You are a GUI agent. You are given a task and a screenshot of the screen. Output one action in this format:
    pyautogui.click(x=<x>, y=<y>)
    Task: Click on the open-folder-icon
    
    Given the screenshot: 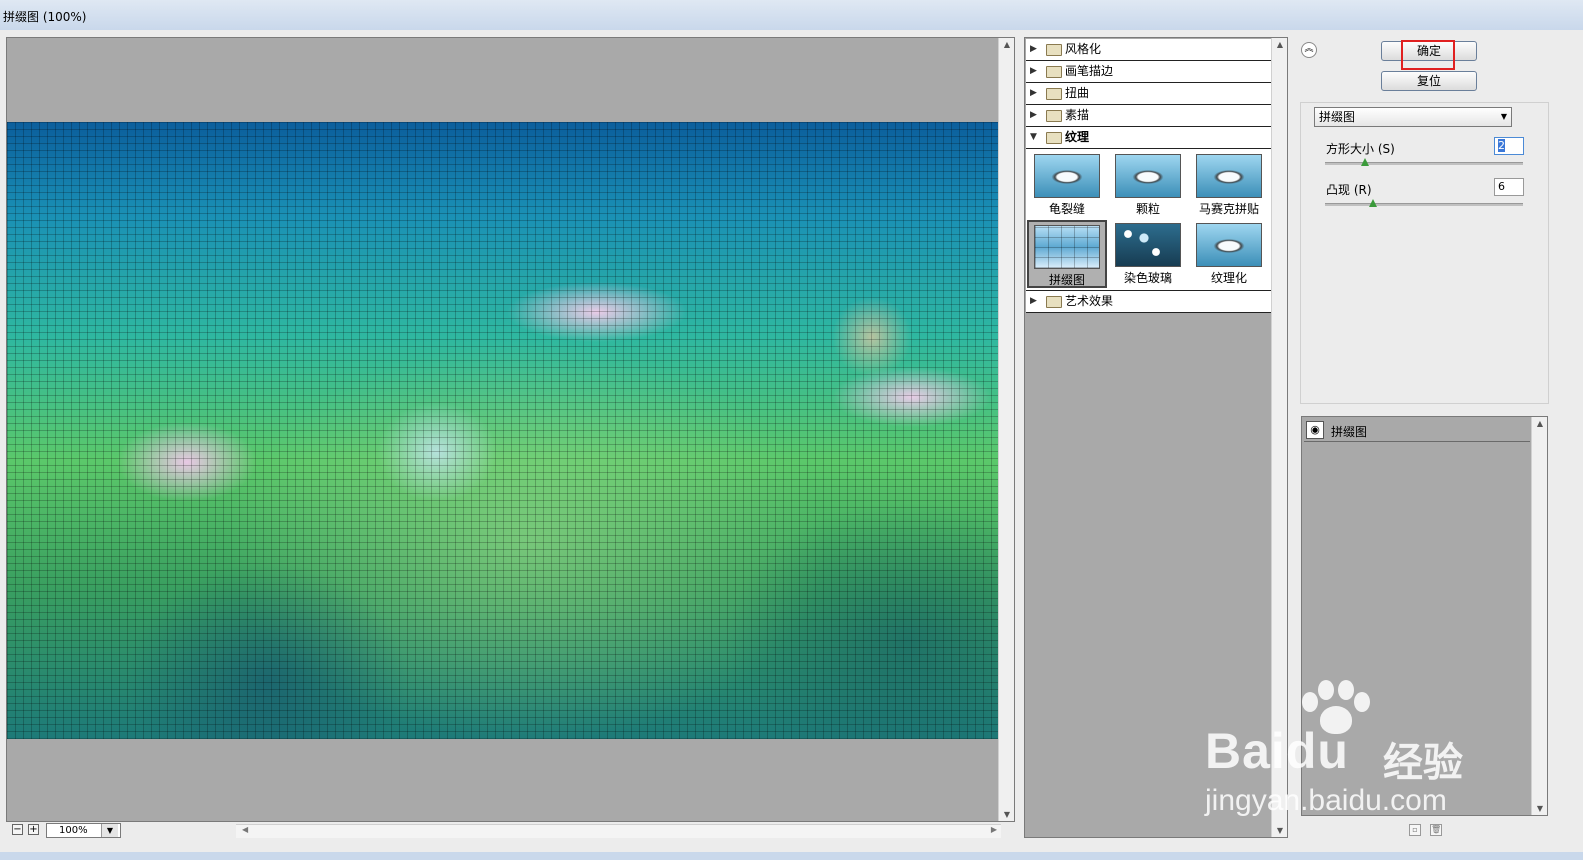 What is the action you would take?
    pyautogui.click(x=1054, y=138)
    